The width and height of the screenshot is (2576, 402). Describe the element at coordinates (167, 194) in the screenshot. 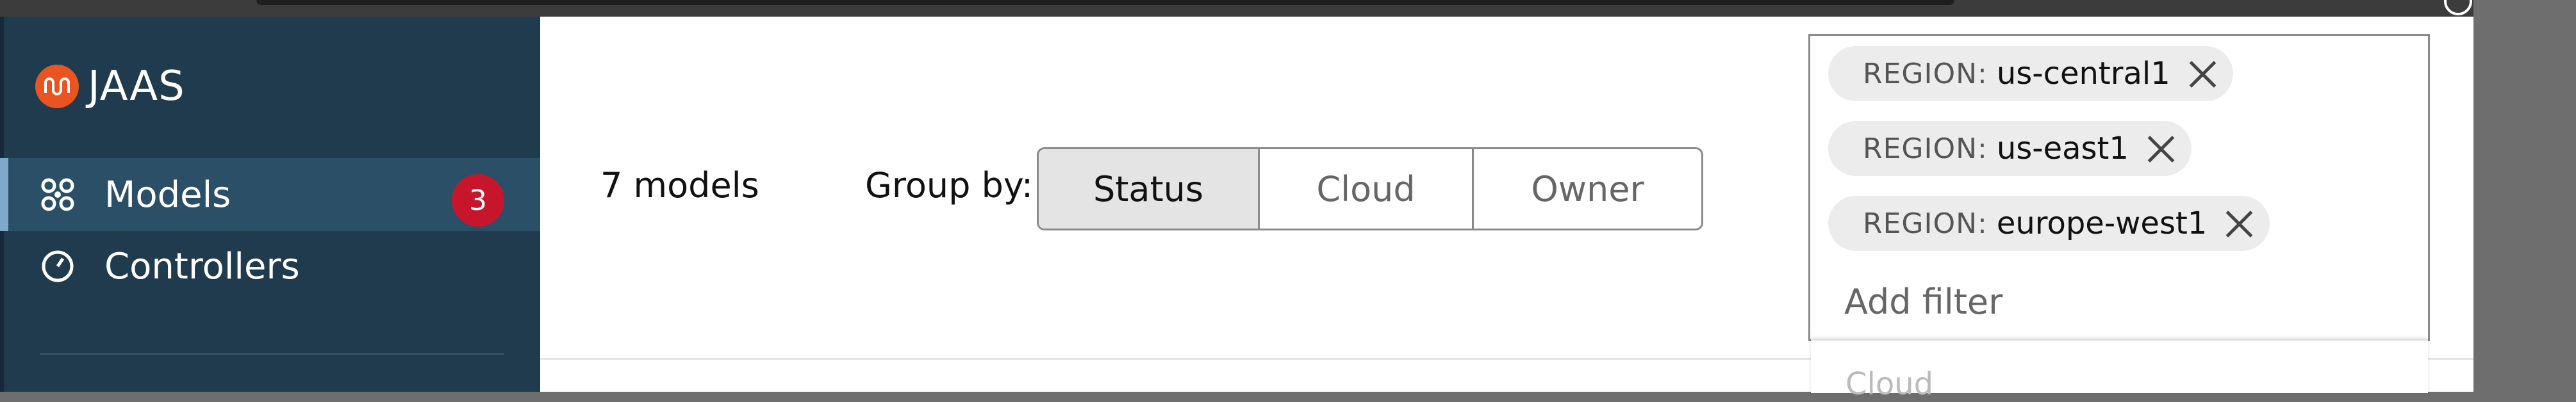

I see `sidebar-item-label: Models` at that location.